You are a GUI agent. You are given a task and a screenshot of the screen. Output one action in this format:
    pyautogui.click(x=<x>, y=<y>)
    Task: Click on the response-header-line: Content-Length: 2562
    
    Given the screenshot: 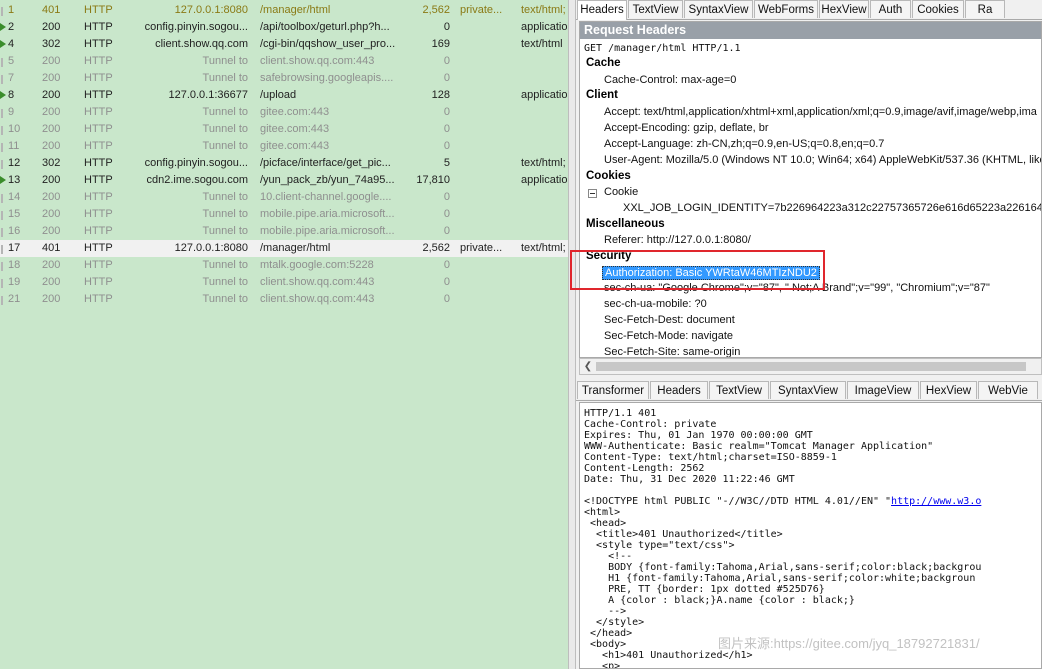 What is the action you would take?
    pyautogui.click(x=644, y=468)
    